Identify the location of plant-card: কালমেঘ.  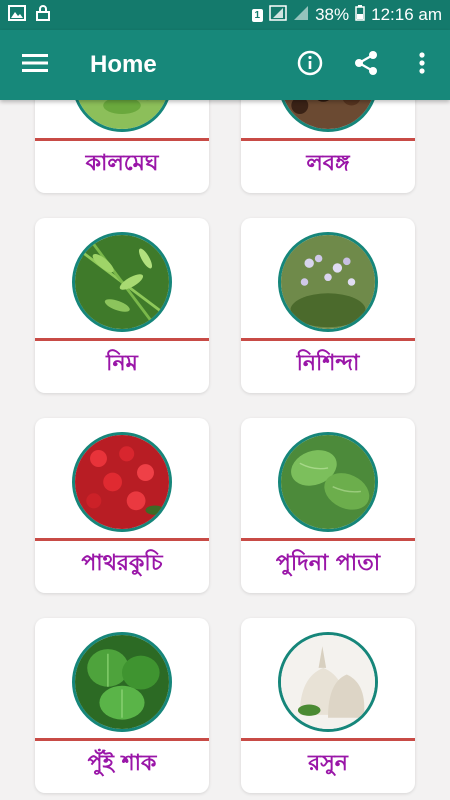
(122, 146).